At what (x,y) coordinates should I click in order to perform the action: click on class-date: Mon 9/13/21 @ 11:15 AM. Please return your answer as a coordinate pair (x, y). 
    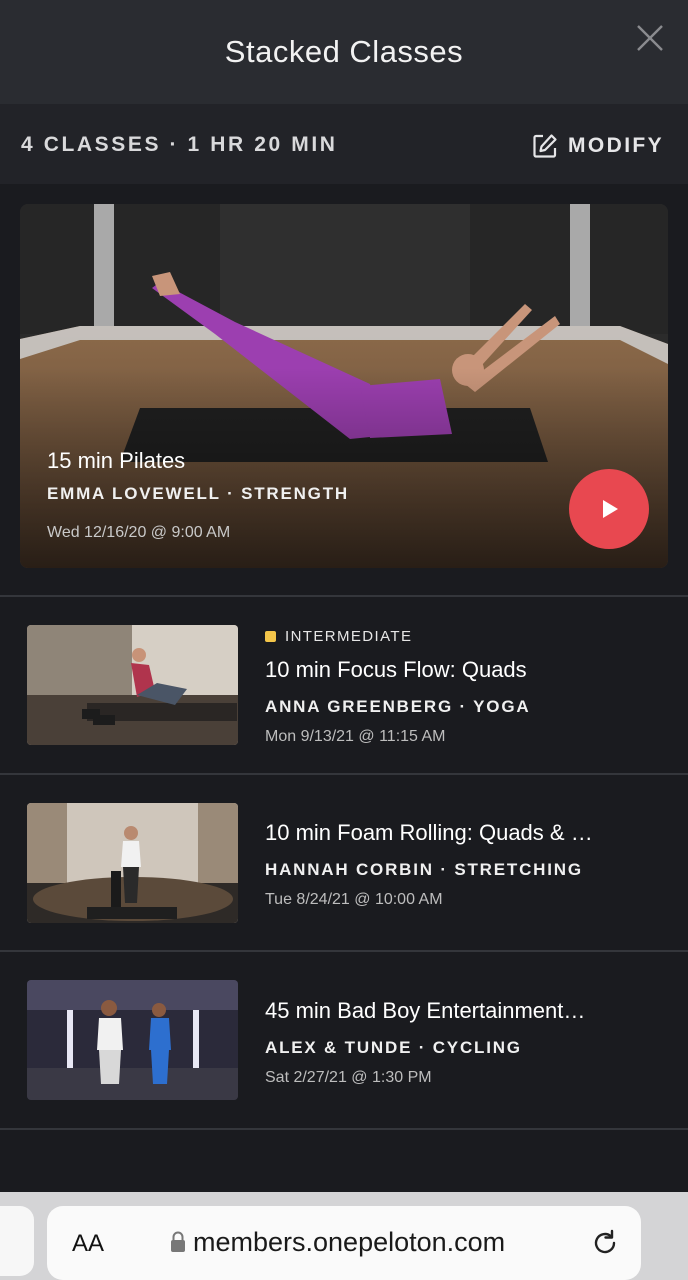
    Looking at the image, I should click on (355, 736).